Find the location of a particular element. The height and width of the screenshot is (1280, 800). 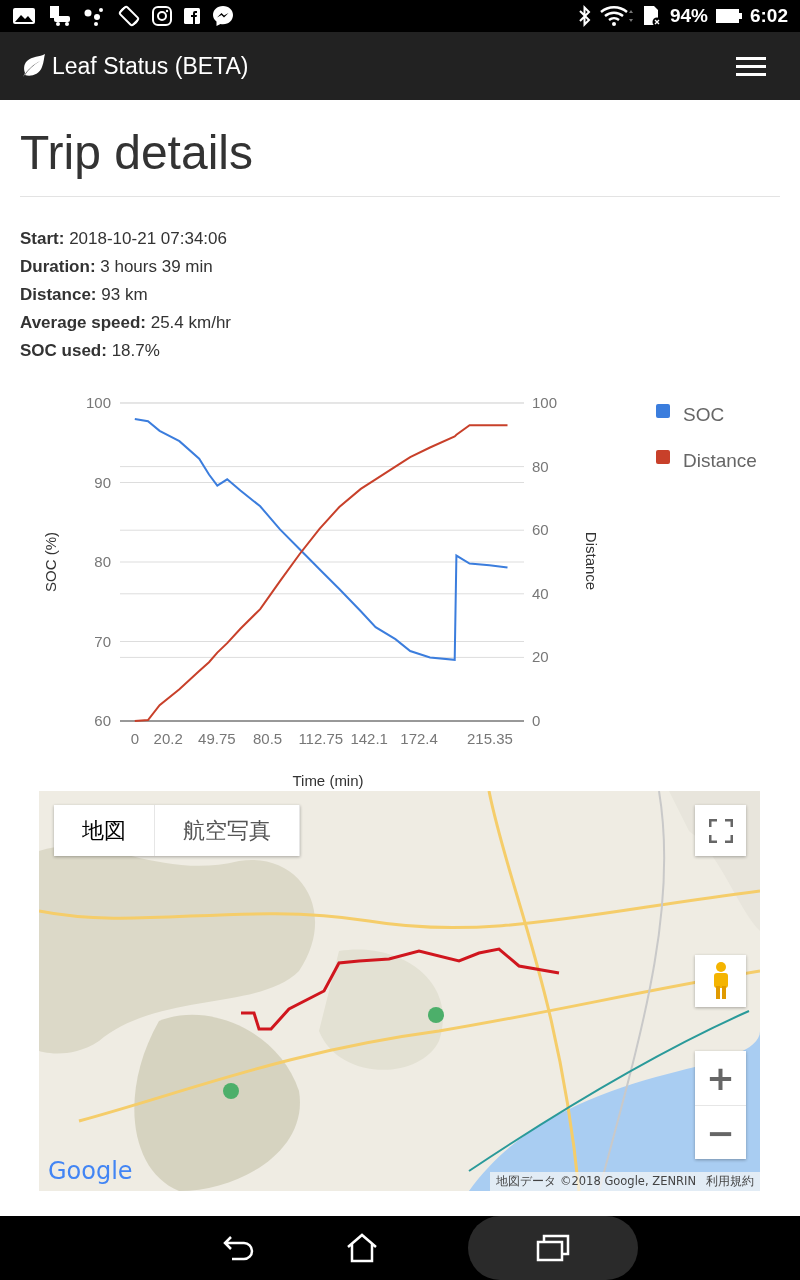

y-tick-label: 70 is located at coordinates (102, 641).